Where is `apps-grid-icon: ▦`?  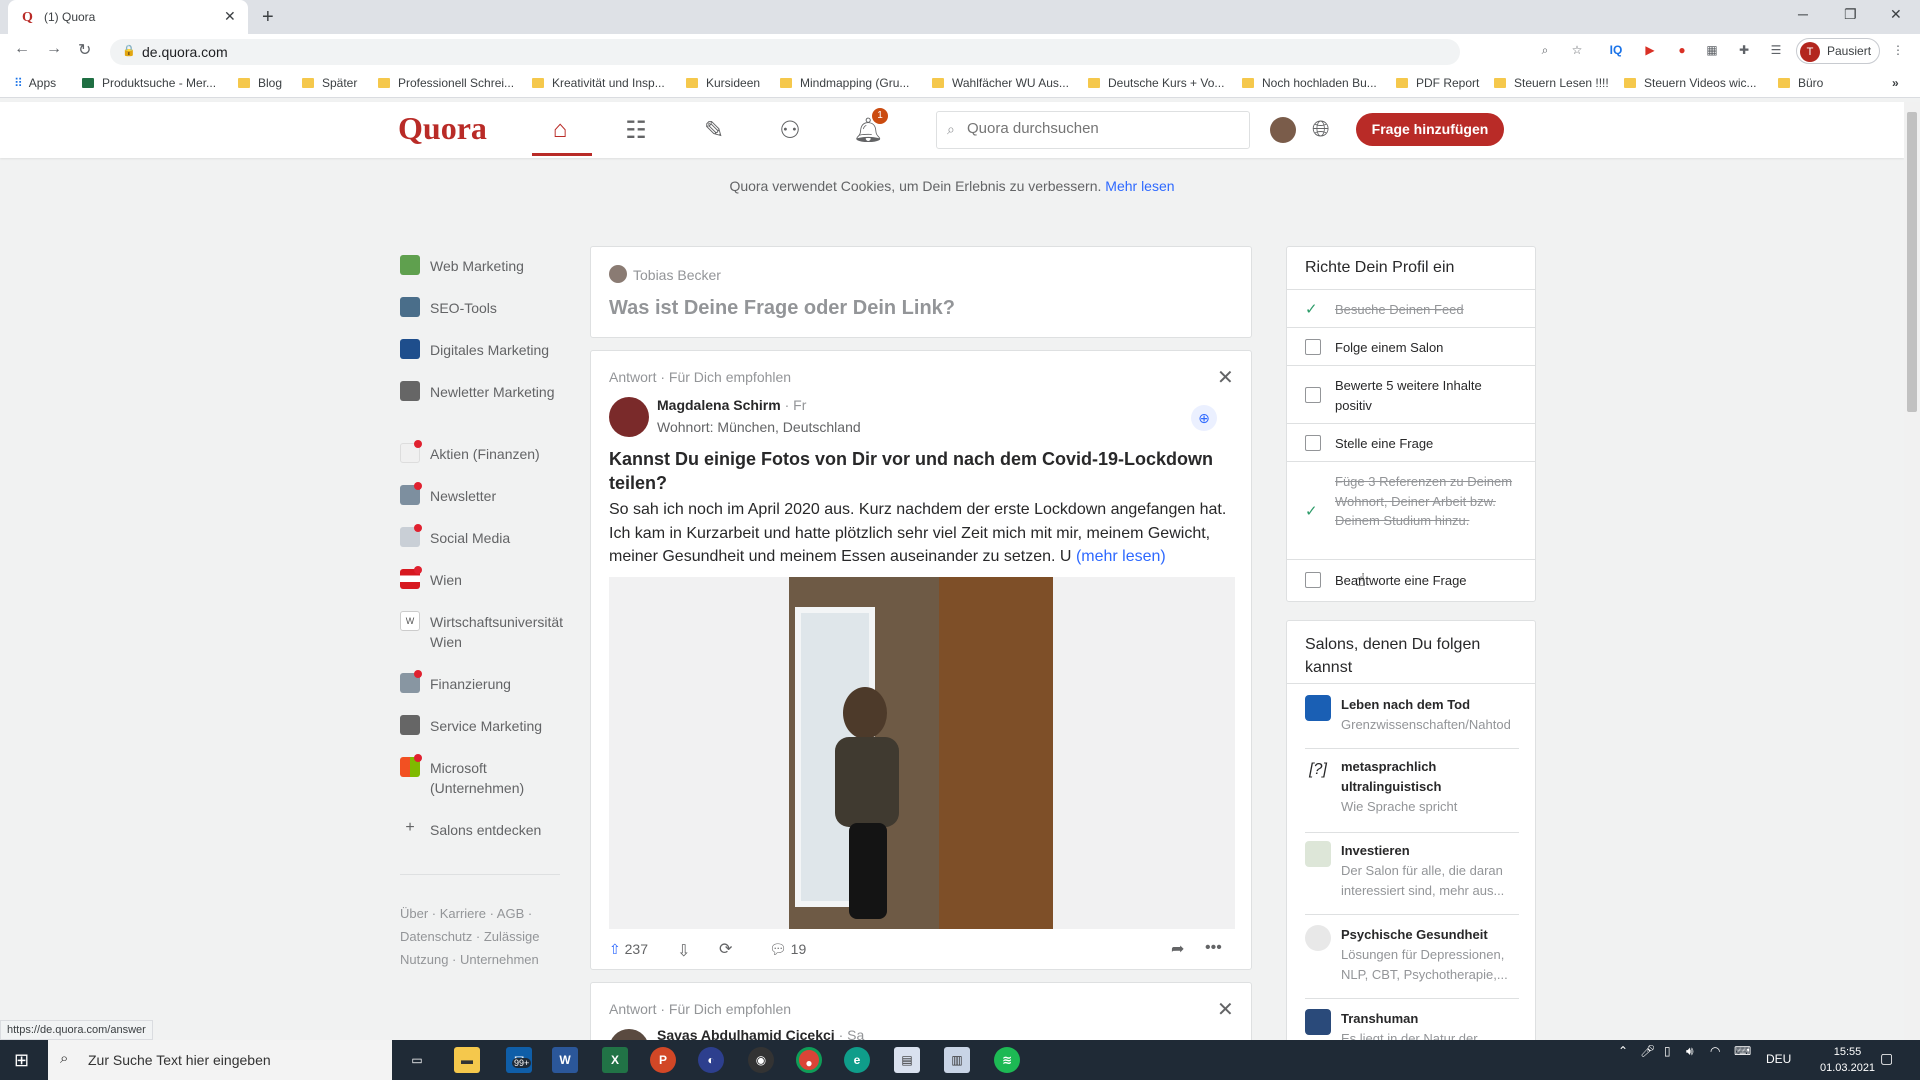
apps-grid-icon: ▦ is located at coordinates (1712, 51).